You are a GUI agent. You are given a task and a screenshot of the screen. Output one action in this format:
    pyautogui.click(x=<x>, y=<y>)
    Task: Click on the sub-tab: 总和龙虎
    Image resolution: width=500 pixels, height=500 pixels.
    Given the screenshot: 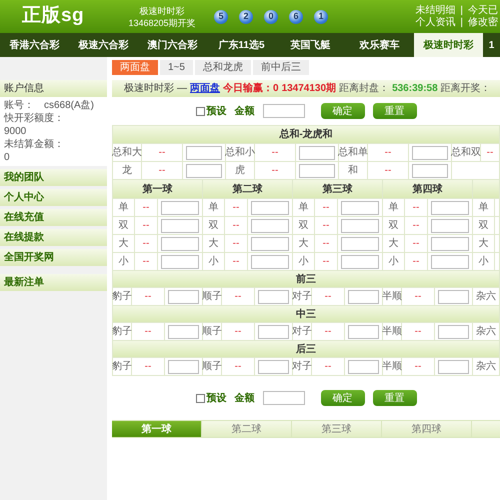 What is the action you would take?
    pyautogui.click(x=222, y=67)
    